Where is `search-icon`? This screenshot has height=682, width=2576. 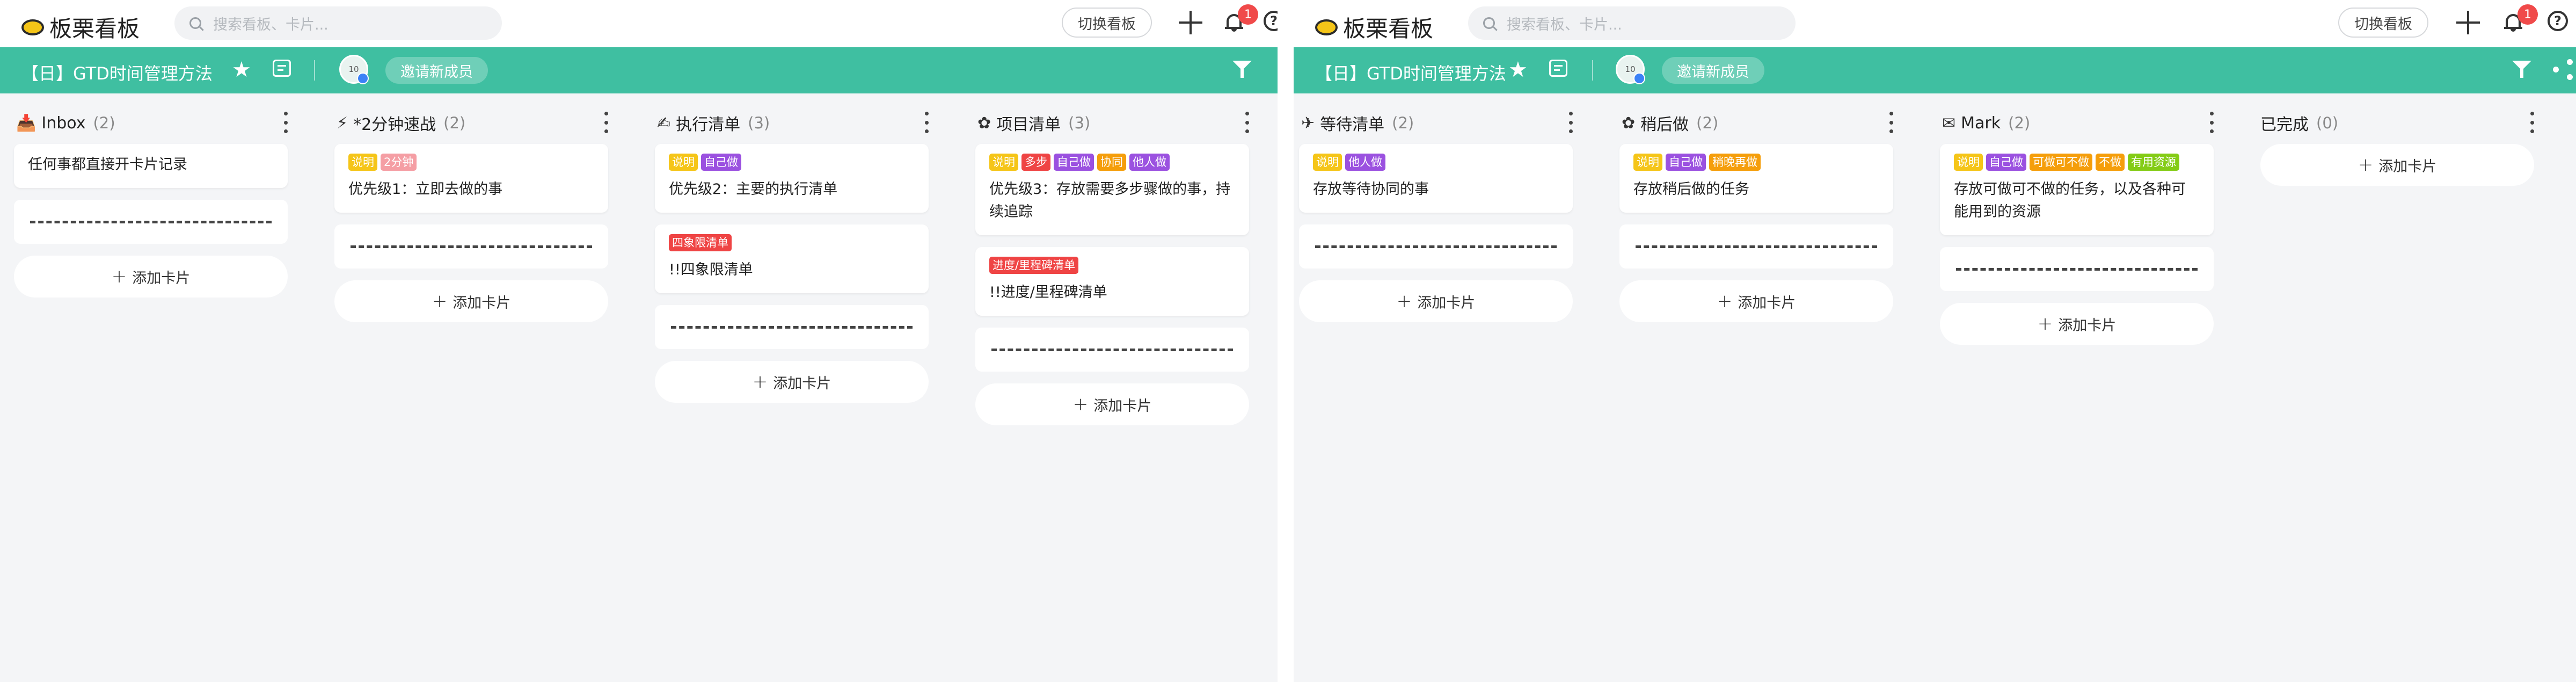
search-icon is located at coordinates (195, 23).